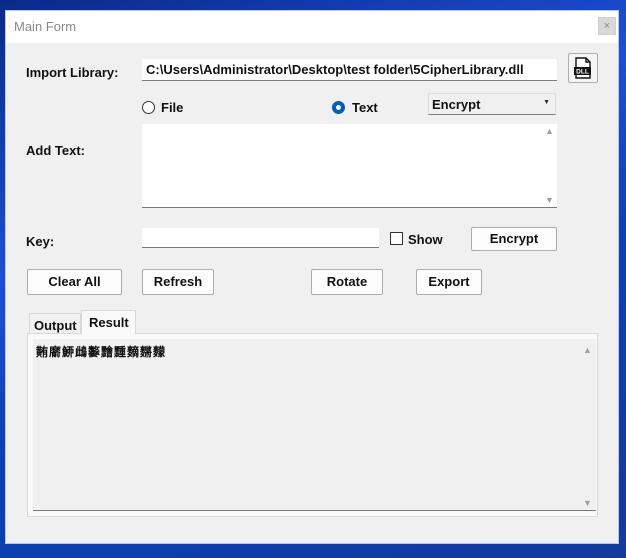 Image resolution: width=626 pixels, height=558 pixels. What do you see at coordinates (172, 107) in the screenshot?
I see `file-radio-label: File` at bounding box center [172, 107].